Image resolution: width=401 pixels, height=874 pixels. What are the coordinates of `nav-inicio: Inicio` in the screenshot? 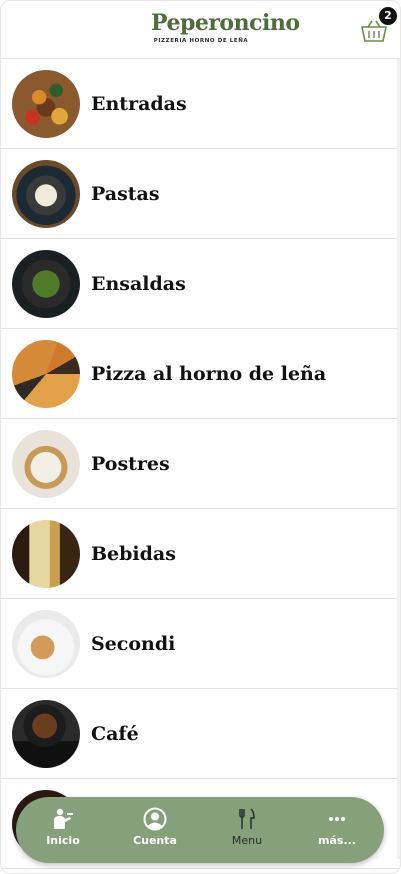 It's located at (63, 830).